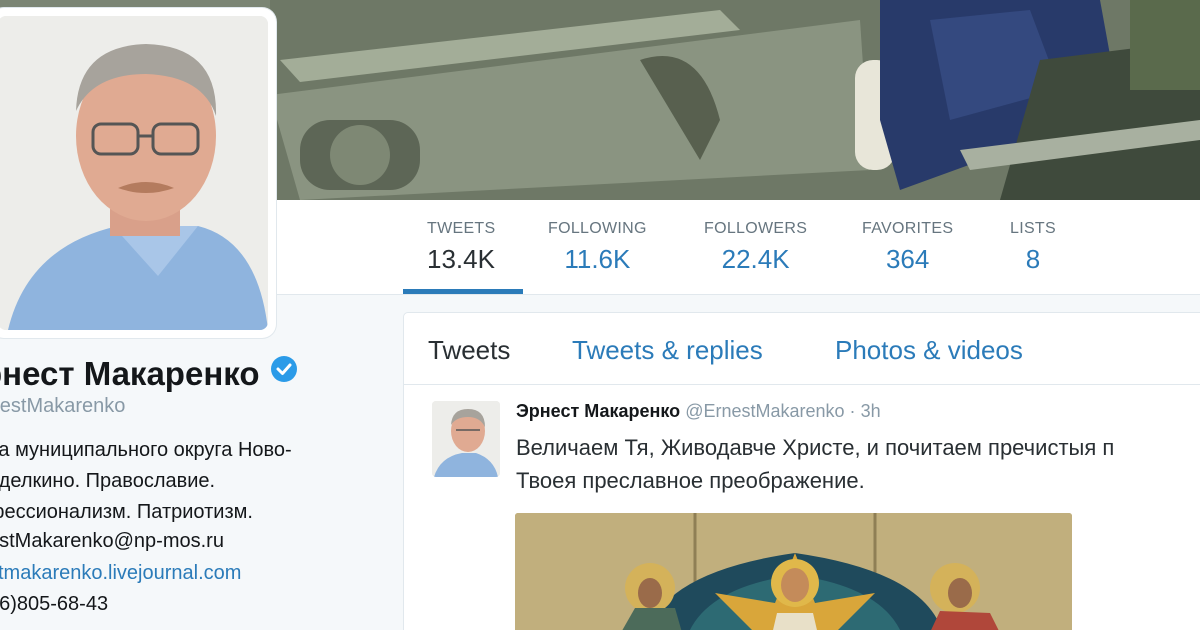 This screenshot has height=630, width=1200. I want to click on tab-tweets: Tweets, so click(469, 350).